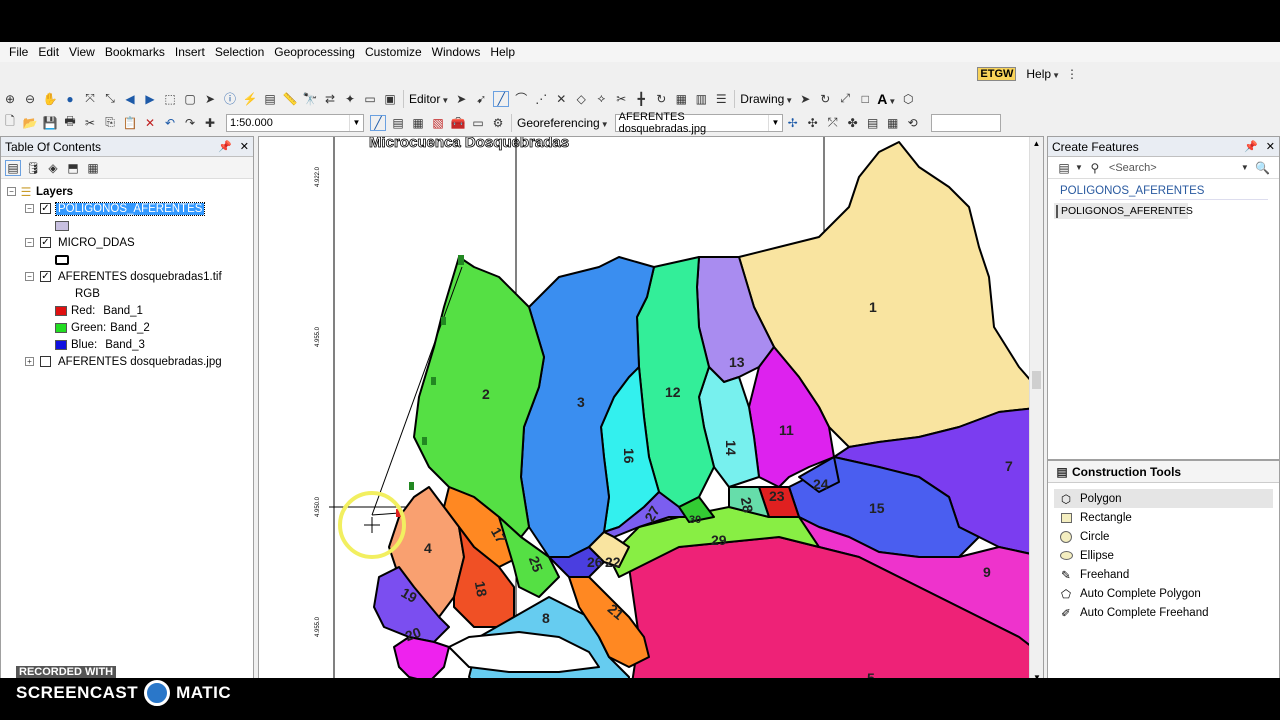  What do you see at coordinates (33, 168) in the screenshot?
I see `list-by-source-icon: 🛢` at bounding box center [33, 168].